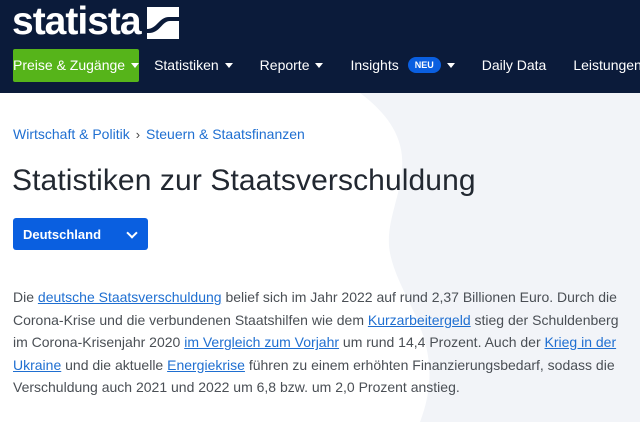 The width and height of the screenshot is (640, 422). Describe the element at coordinates (130, 297) in the screenshot. I see `link-deutsche-staatsverschuldung: deutsche Staatsverschuldung` at that location.